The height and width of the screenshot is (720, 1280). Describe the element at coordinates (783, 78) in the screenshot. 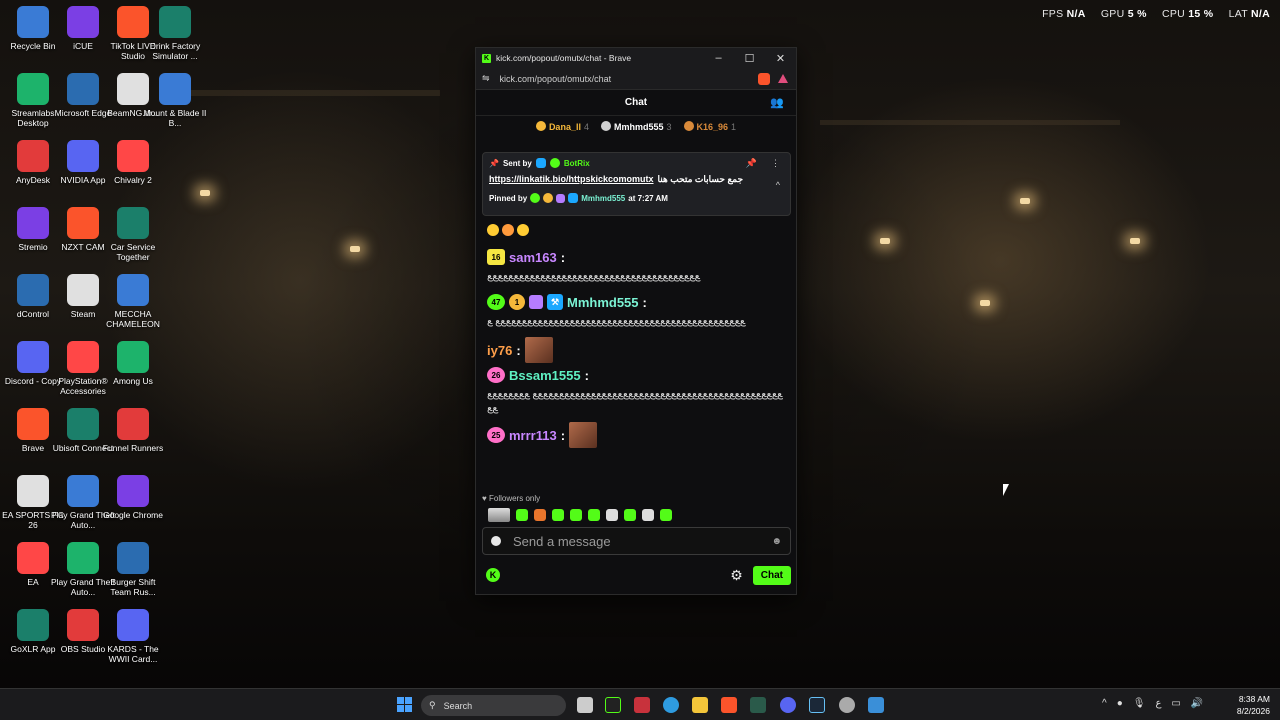

I see `brave-rewards-icon` at that location.